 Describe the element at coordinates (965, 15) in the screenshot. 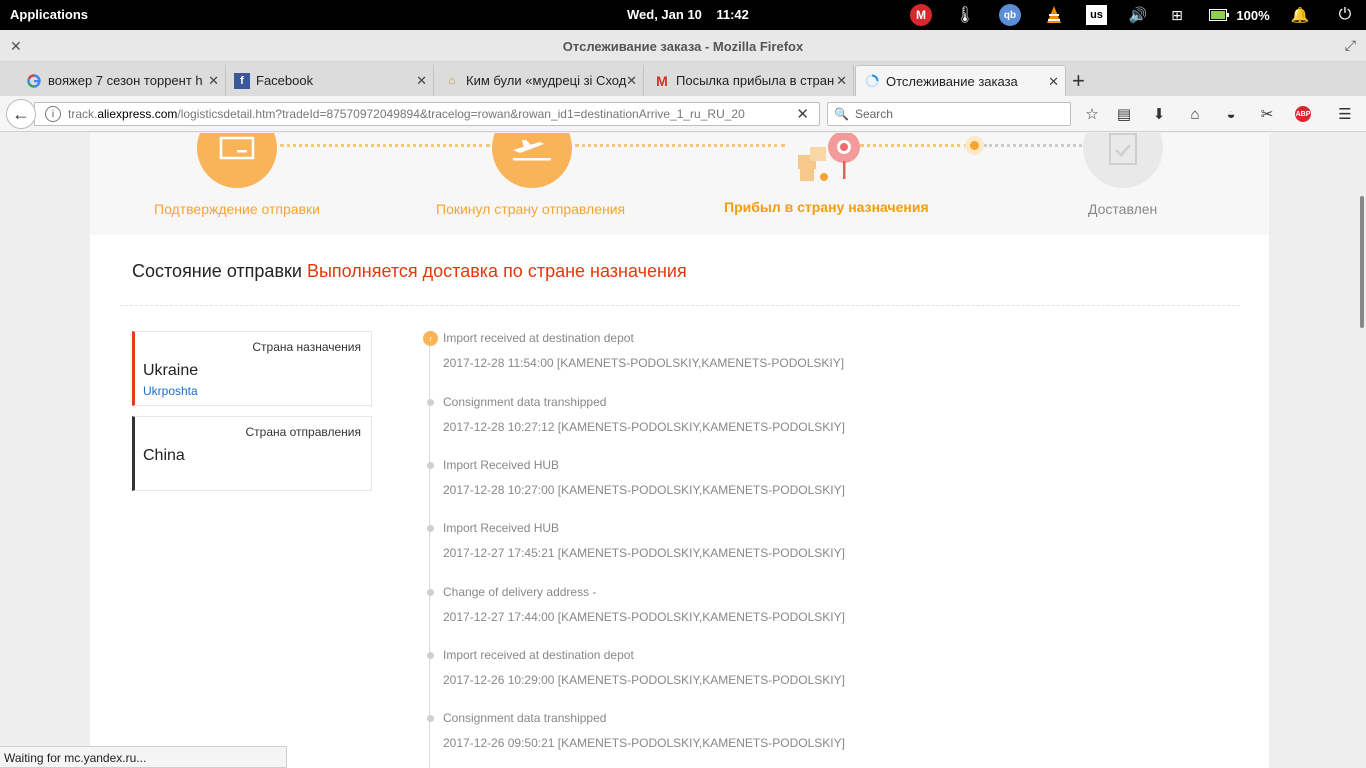

I see `thermometer-icon: 🌡` at that location.